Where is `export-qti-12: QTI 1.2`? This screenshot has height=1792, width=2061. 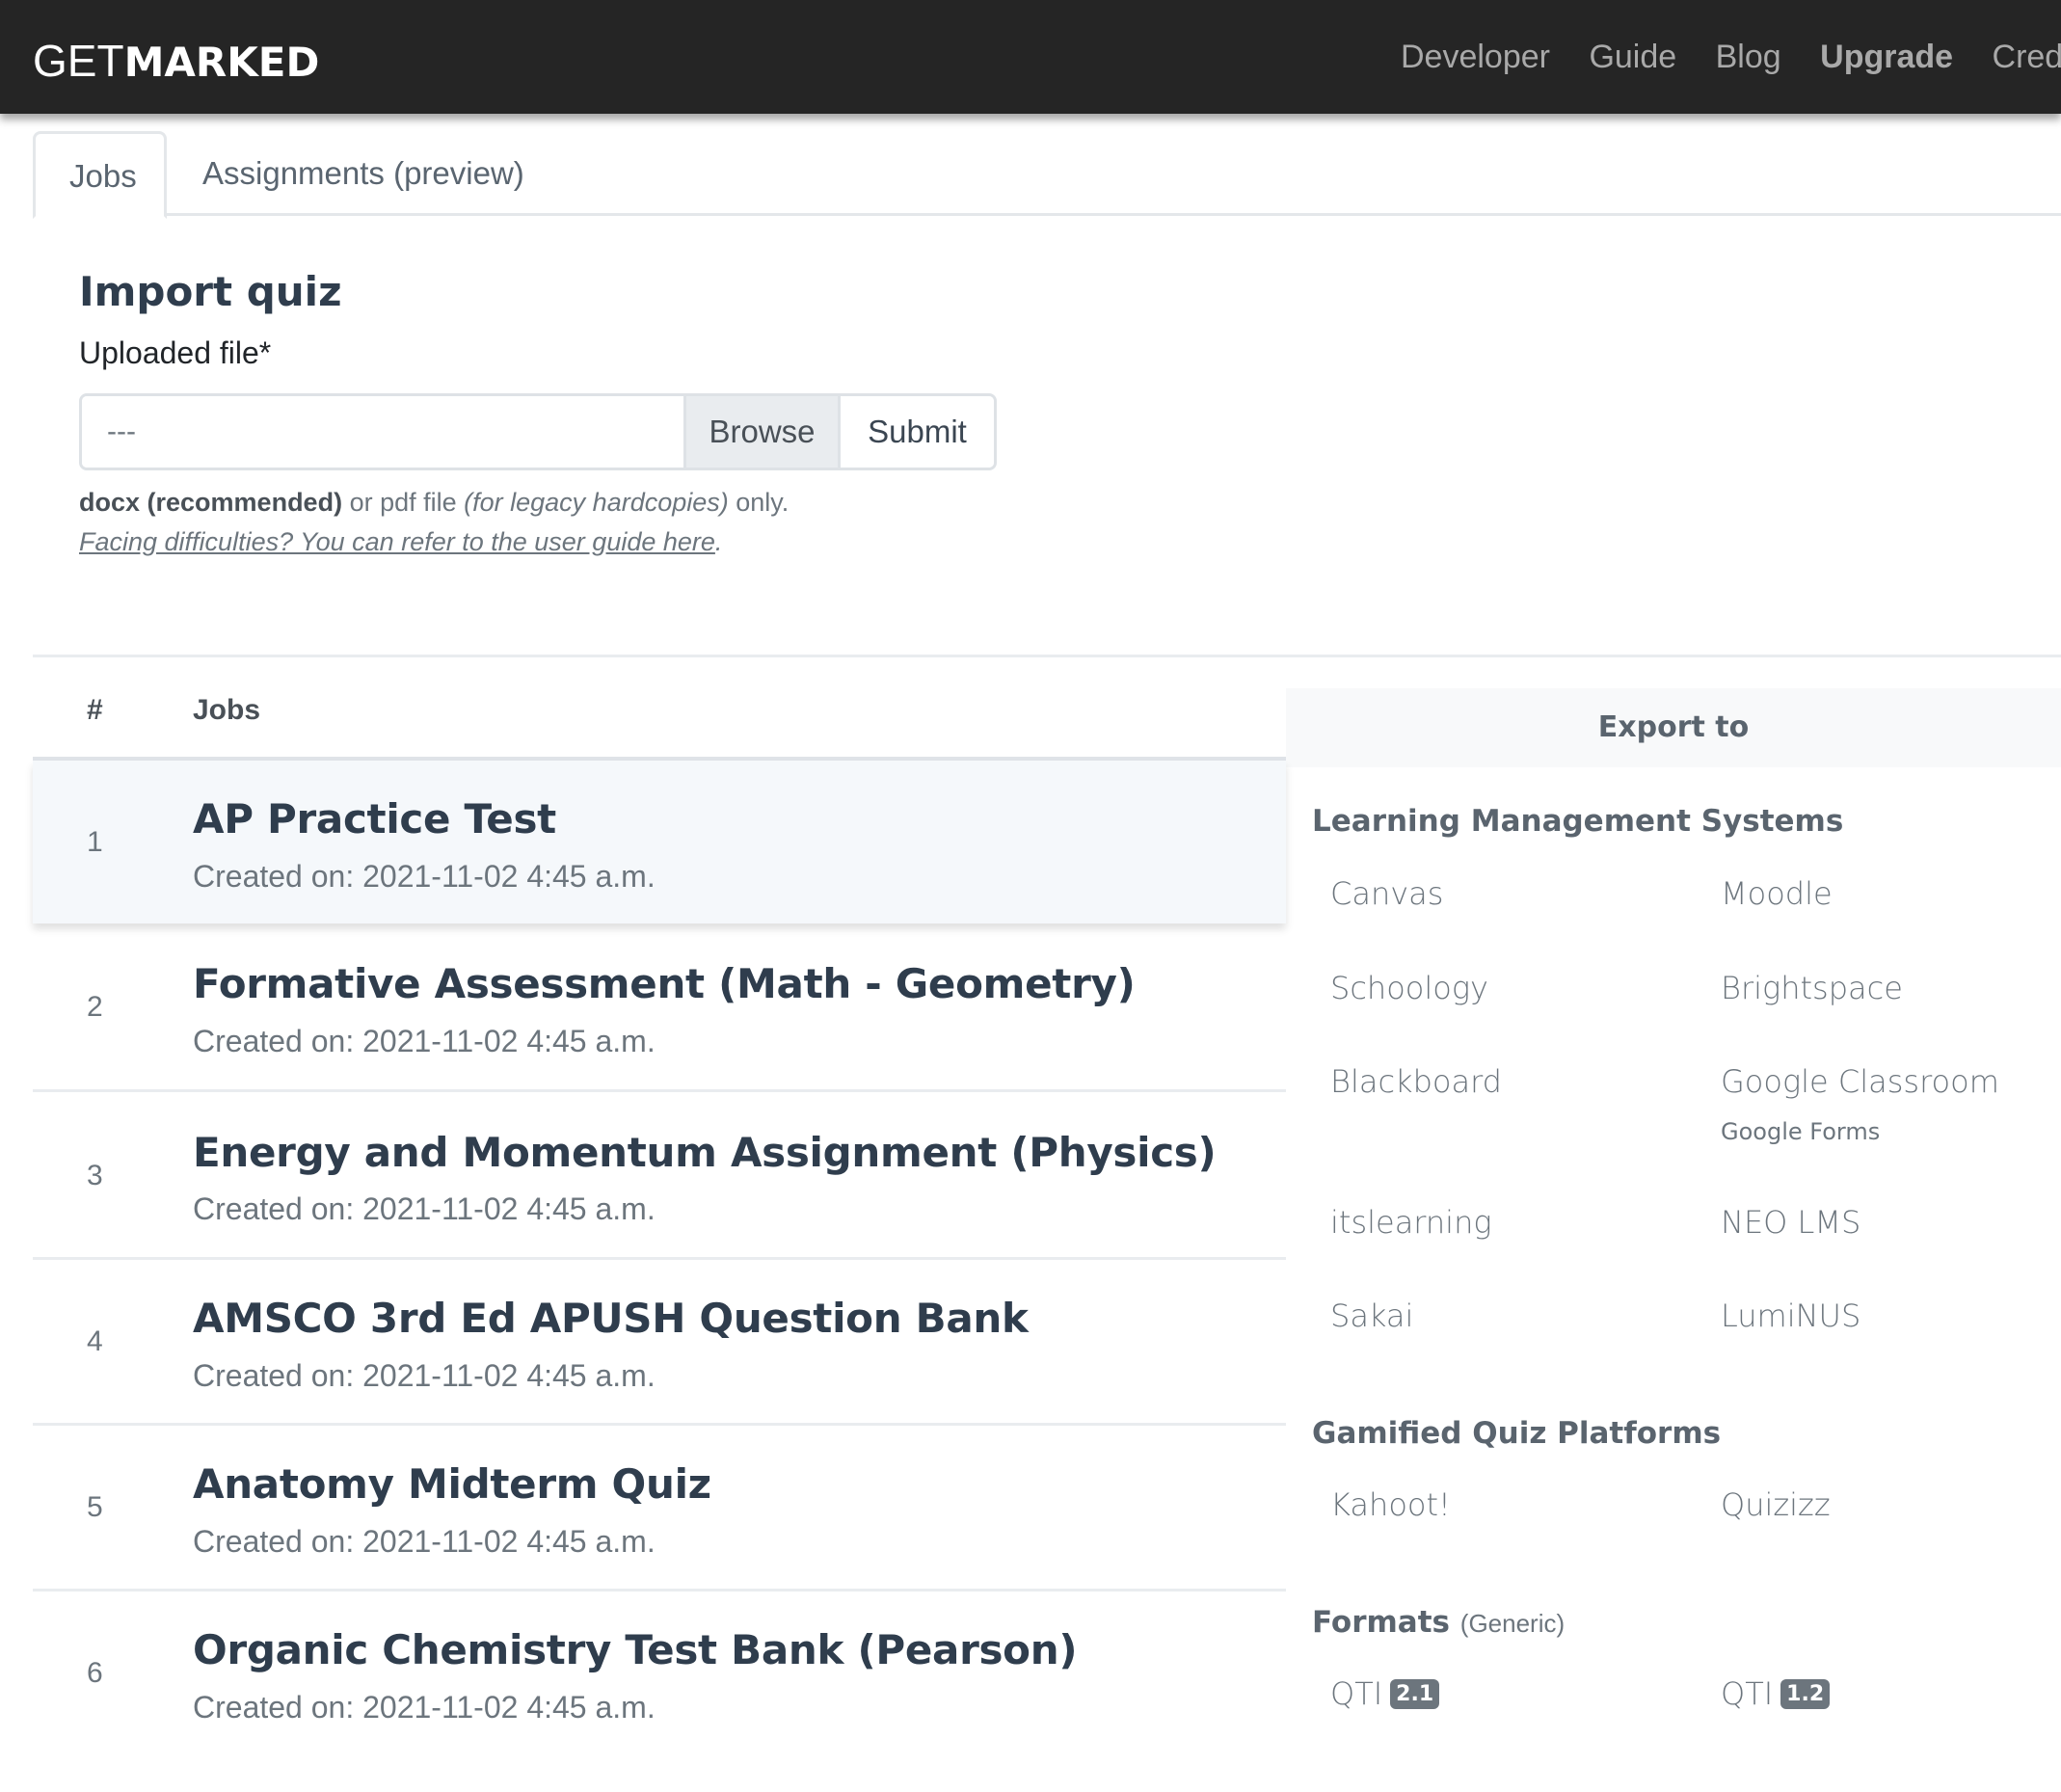
export-qti-12: QTI 1.2 is located at coordinates (1776, 1693).